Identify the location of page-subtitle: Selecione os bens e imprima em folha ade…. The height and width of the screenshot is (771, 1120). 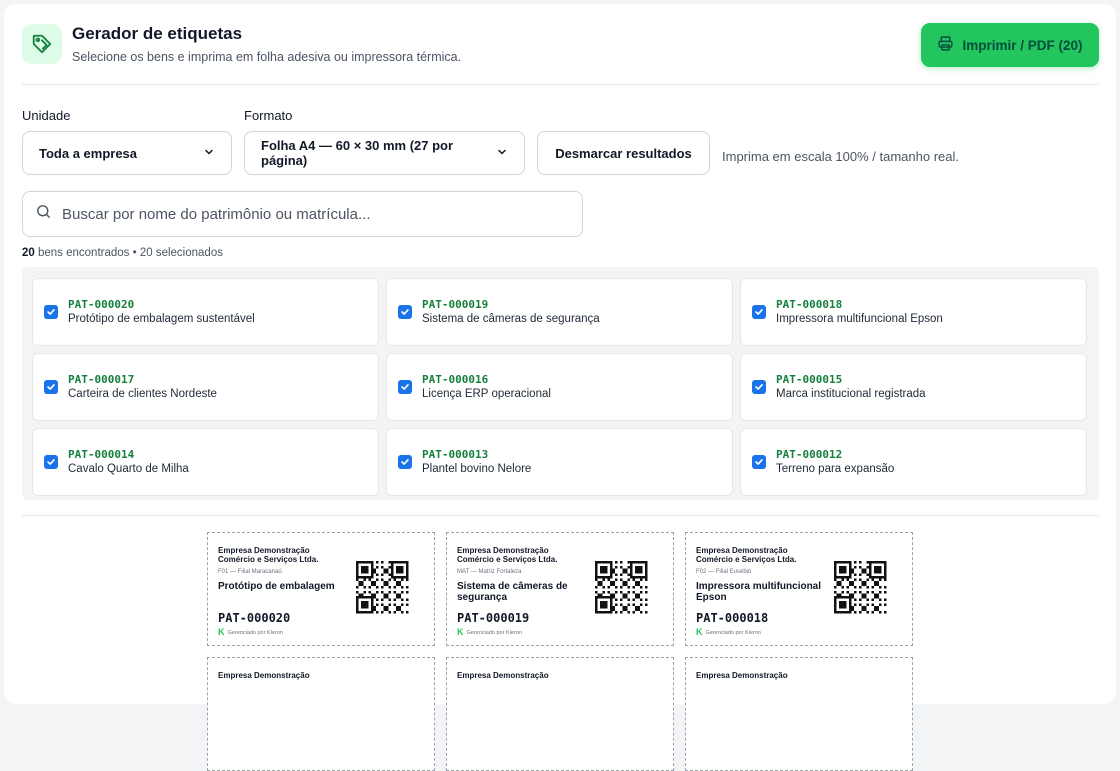
(267, 57).